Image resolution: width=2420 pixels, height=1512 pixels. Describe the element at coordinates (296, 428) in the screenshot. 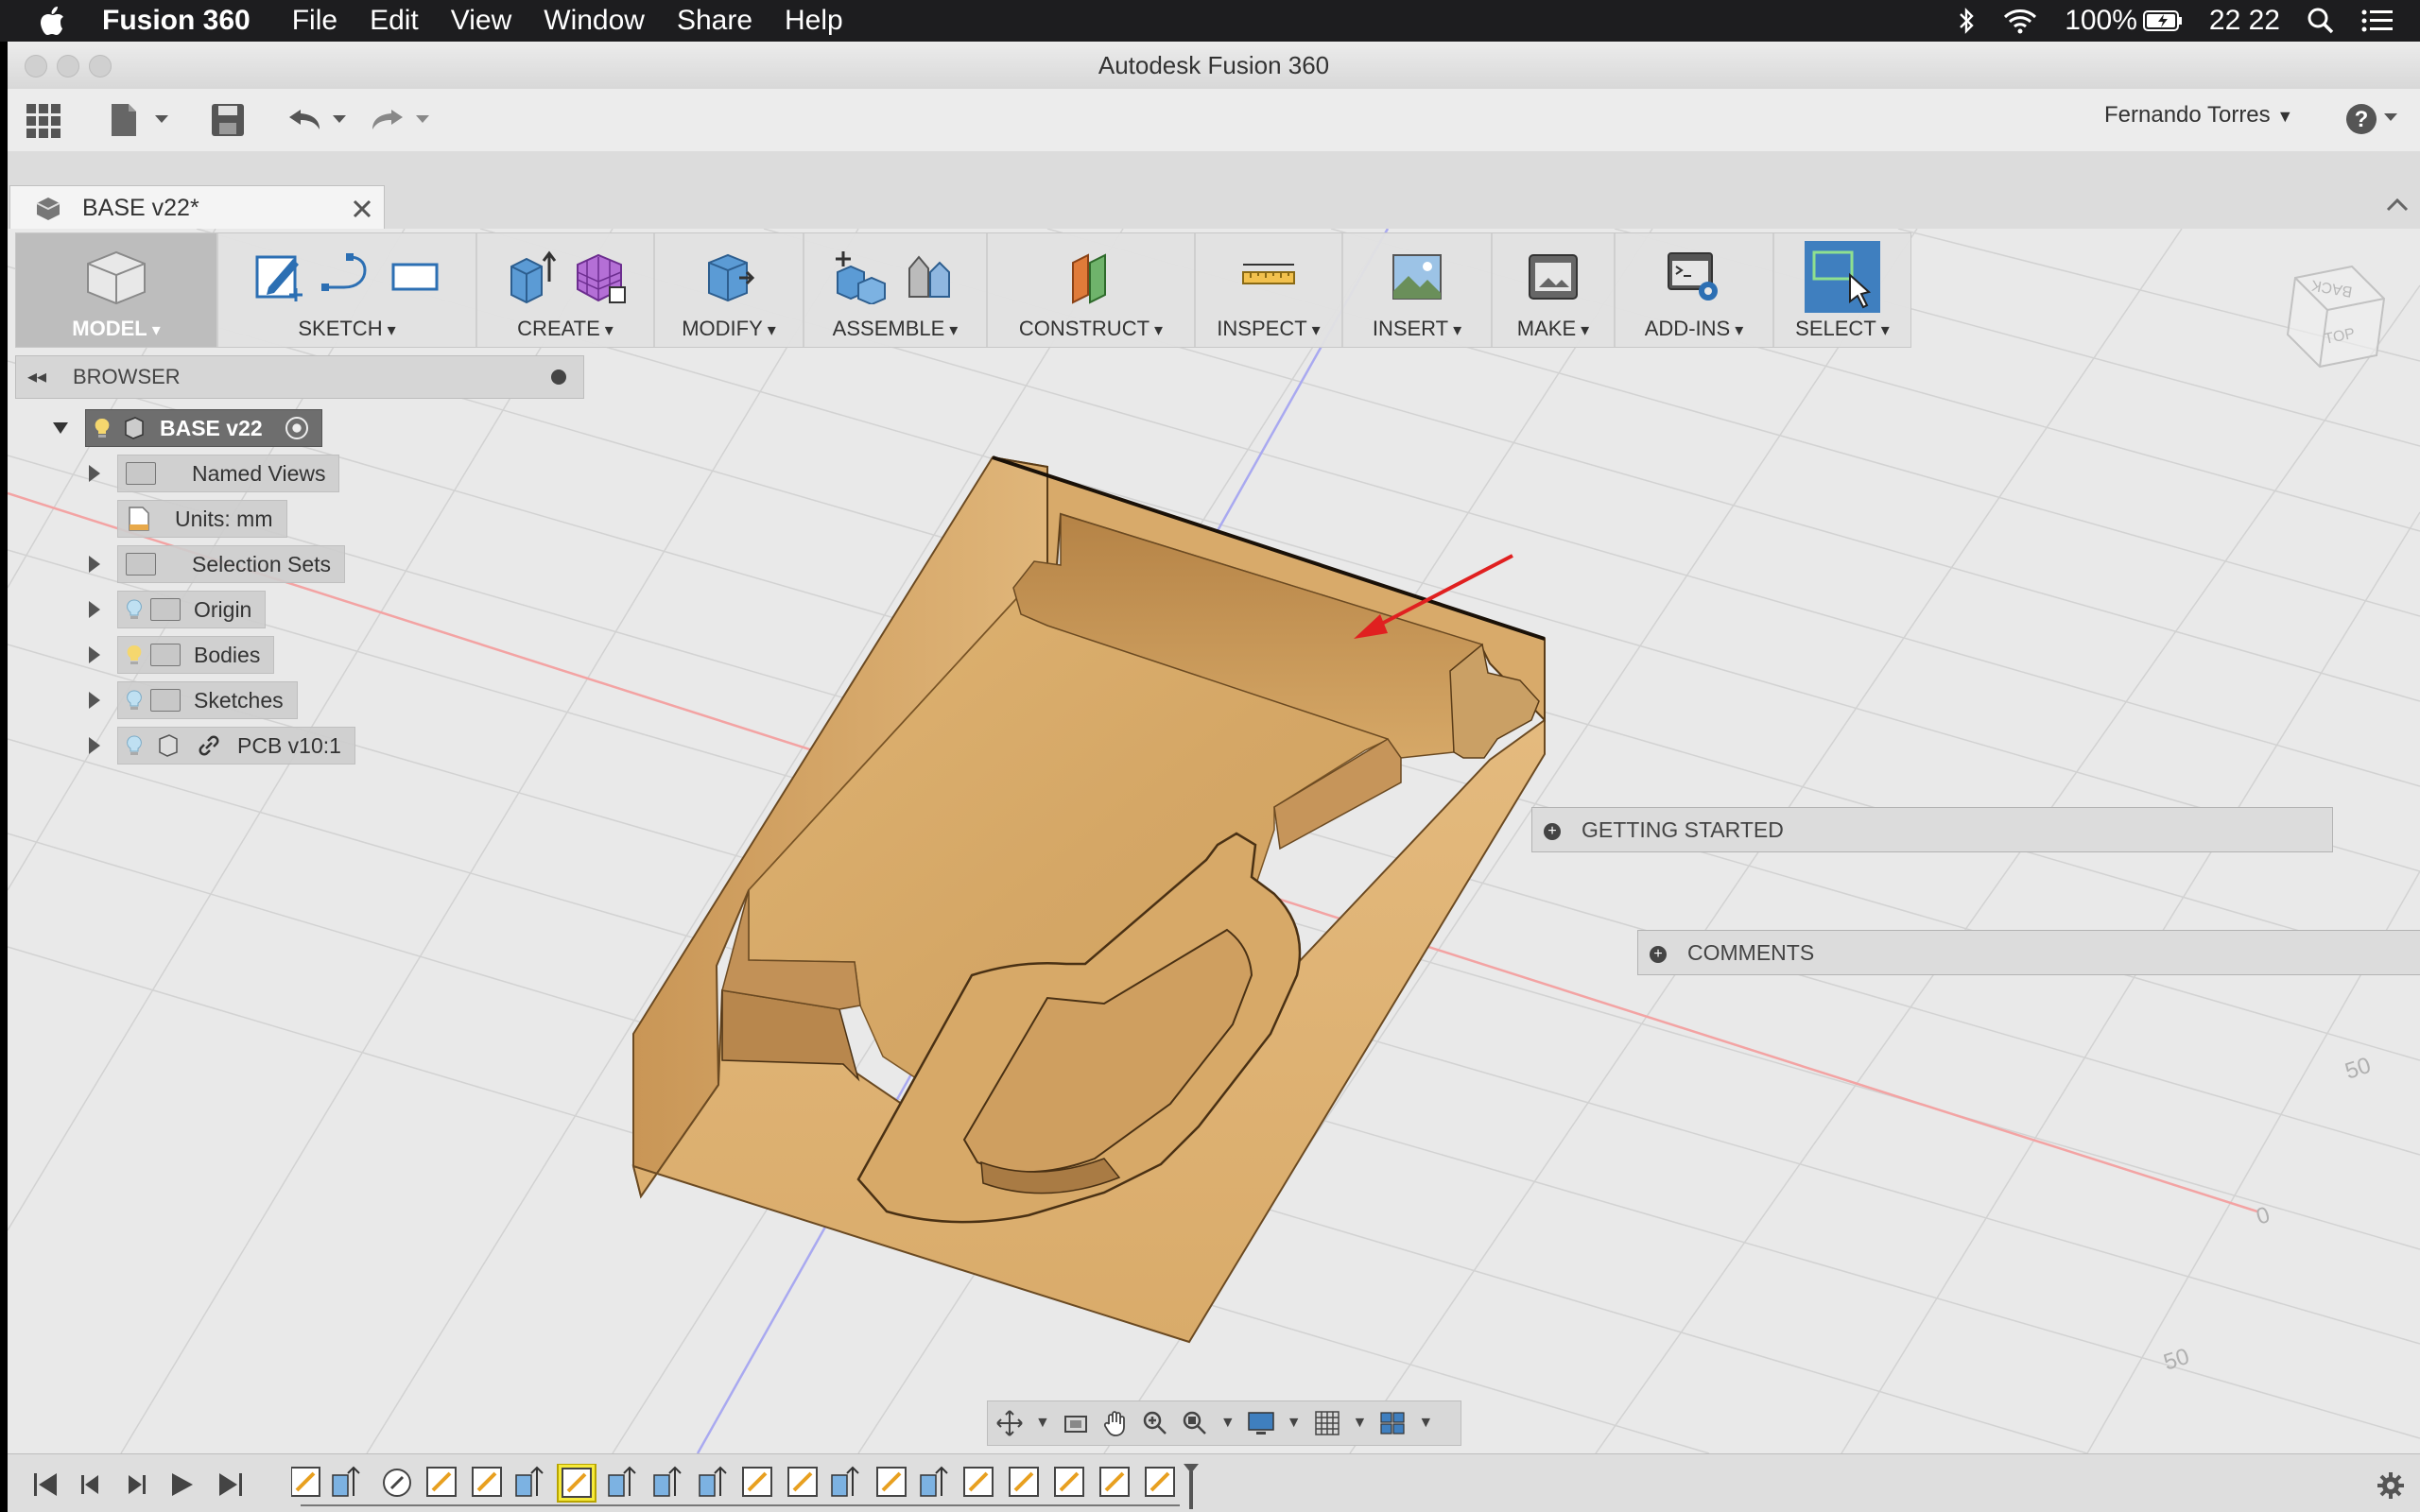

I see `activate-component-radio` at that location.